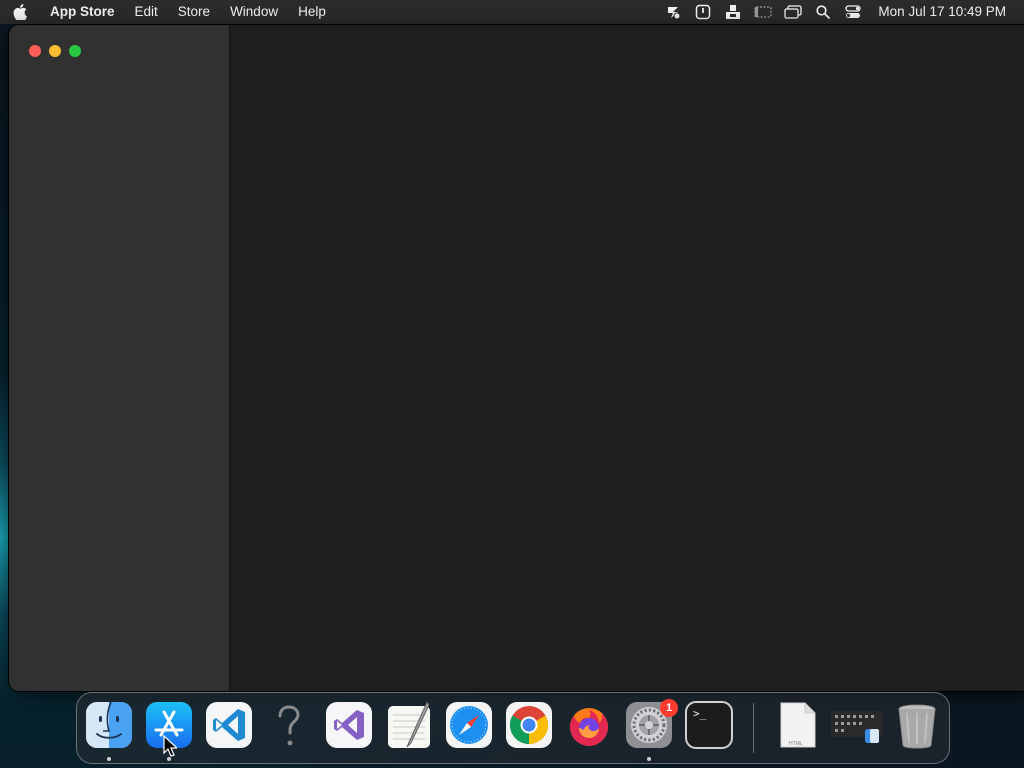 The width and height of the screenshot is (1024, 768). I want to click on maximize-window-button, so click(75, 51).